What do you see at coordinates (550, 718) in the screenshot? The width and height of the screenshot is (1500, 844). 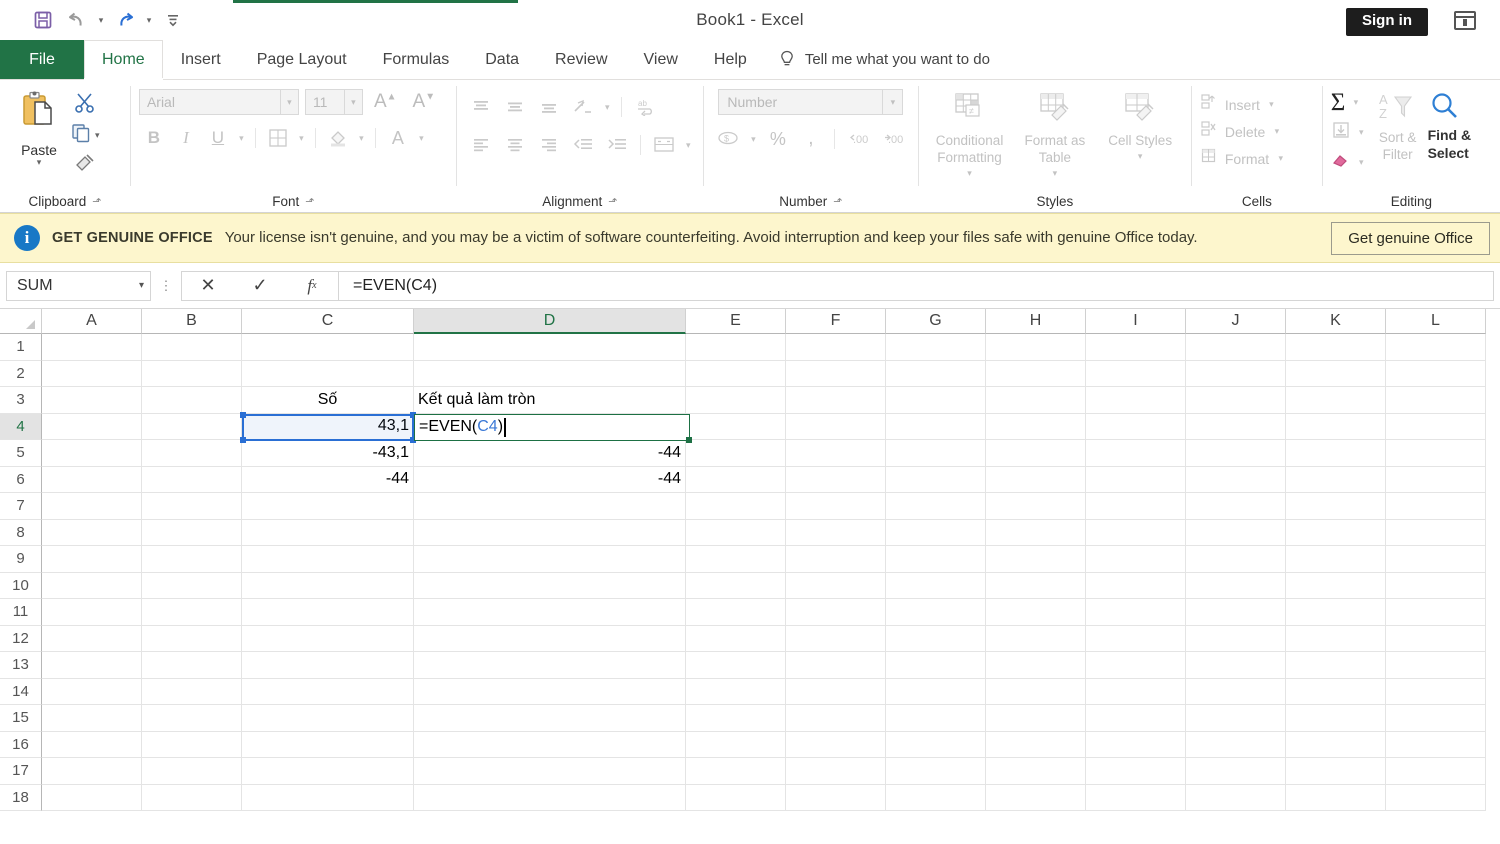 I see `cell-d15` at bounding box center [550, 718].